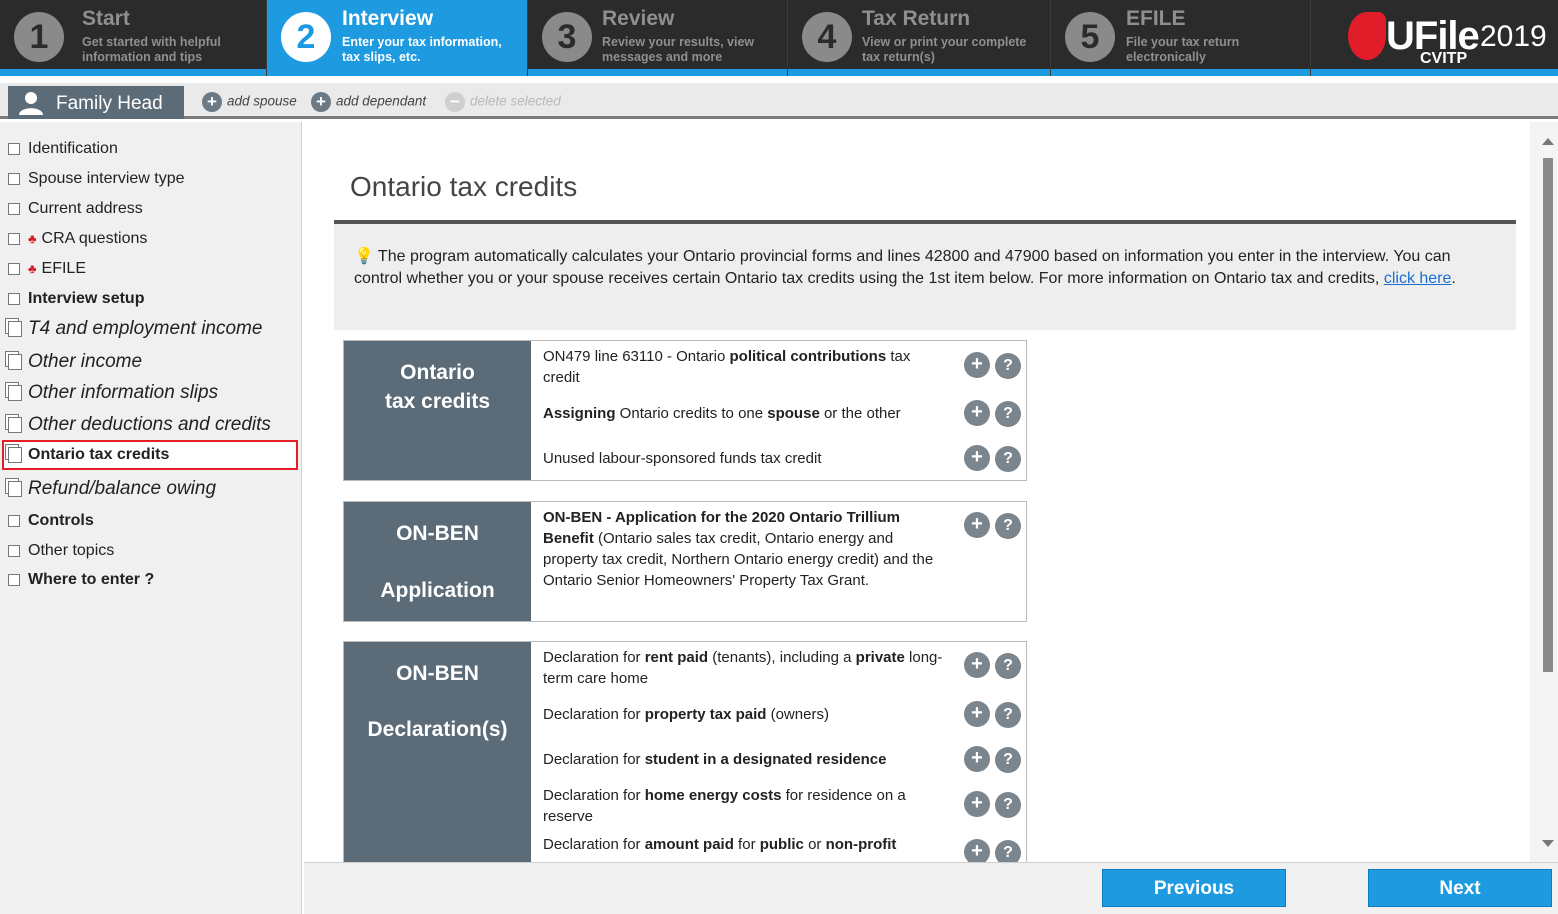  What do you see at coordinates (682, 458) in the screenshot?
I see `row-labour-sponsored: Unused labour-sponsored funds tax credit` at bounding box center [682, 458].